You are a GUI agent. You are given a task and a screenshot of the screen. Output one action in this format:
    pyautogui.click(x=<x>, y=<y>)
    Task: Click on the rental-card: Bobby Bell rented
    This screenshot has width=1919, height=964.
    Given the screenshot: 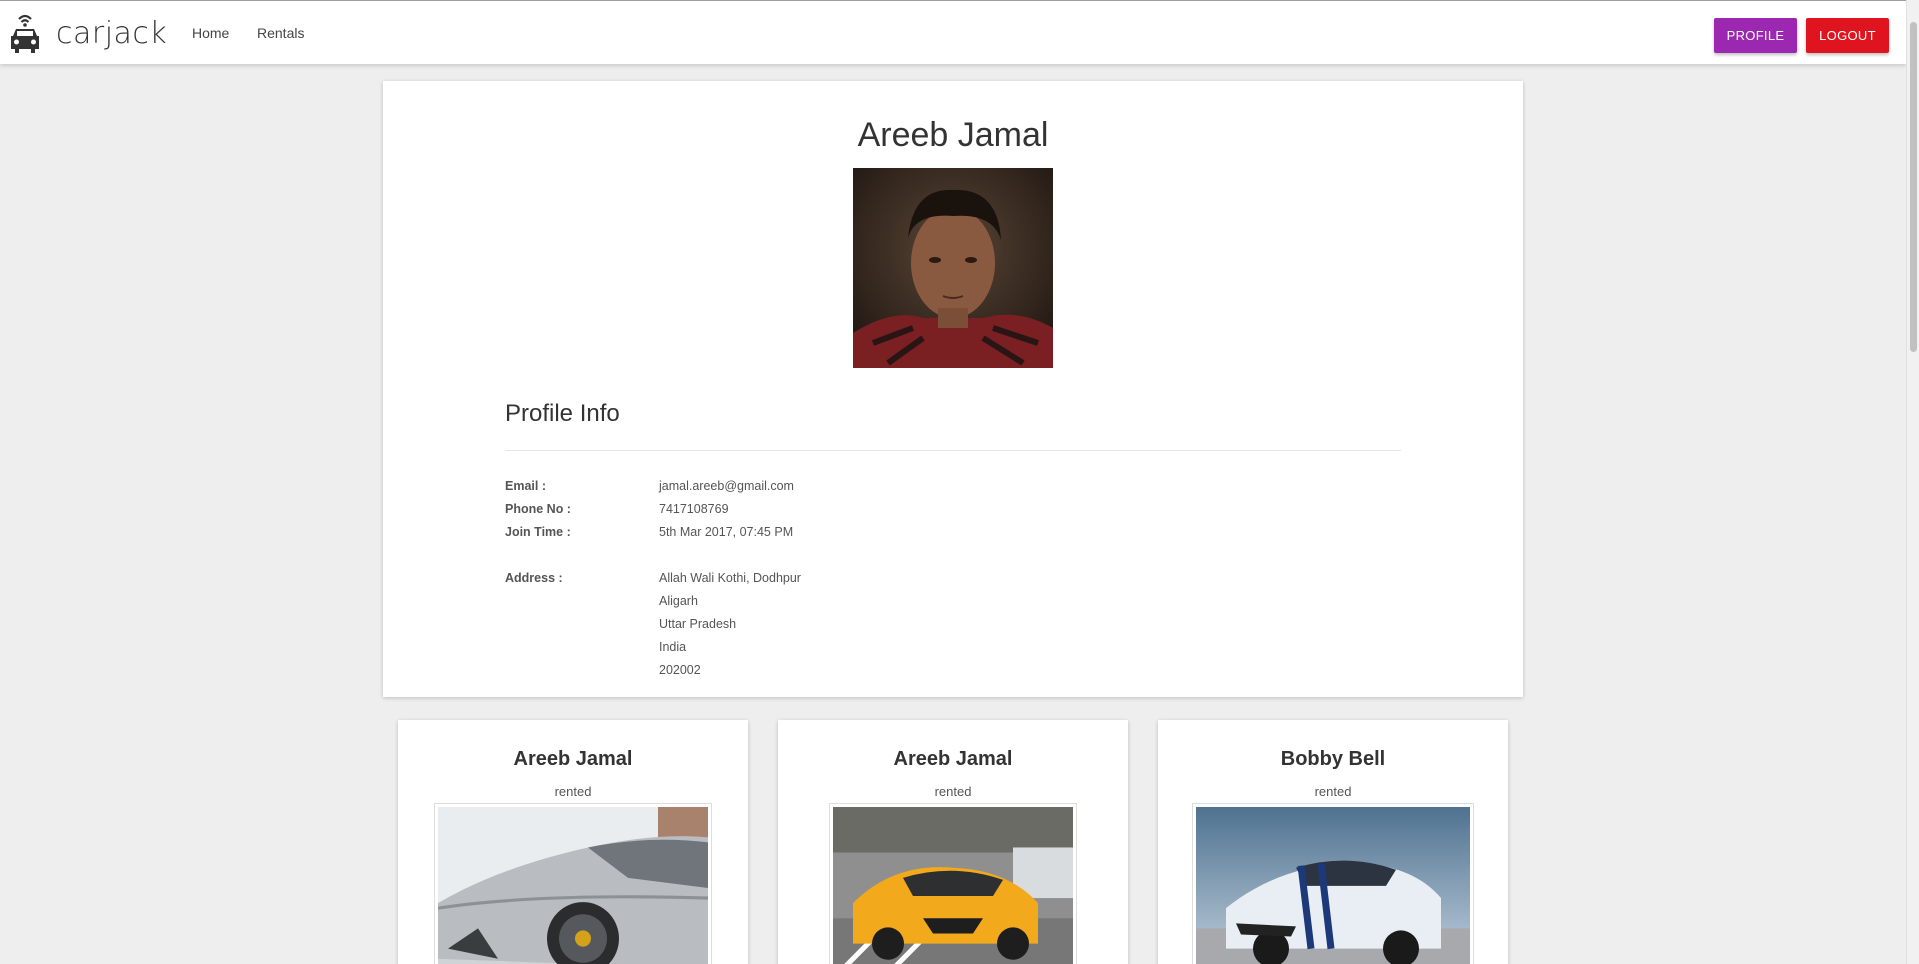 What is the action you would take?
    pyautogui.click(x=1333, y=842)
    